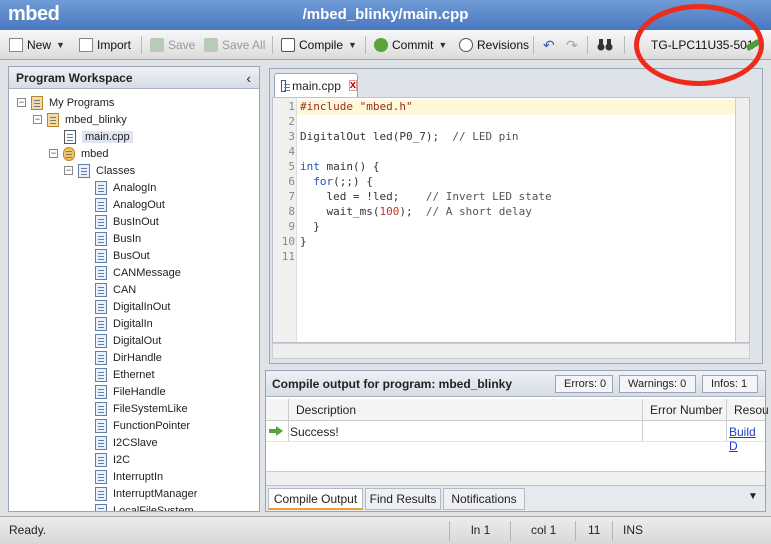 This screenshot has width=771, height=544. I want to click on tab-find-results: Find Results, so click(403, 499).